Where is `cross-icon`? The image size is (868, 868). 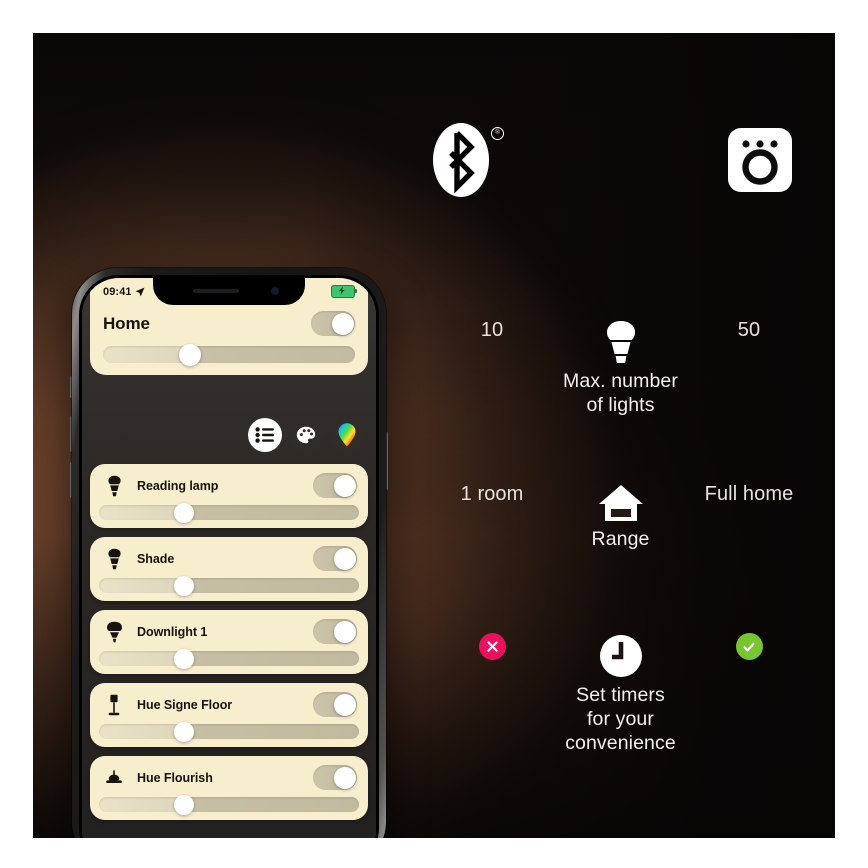 cross-icon is located at coordinates (492, 646).